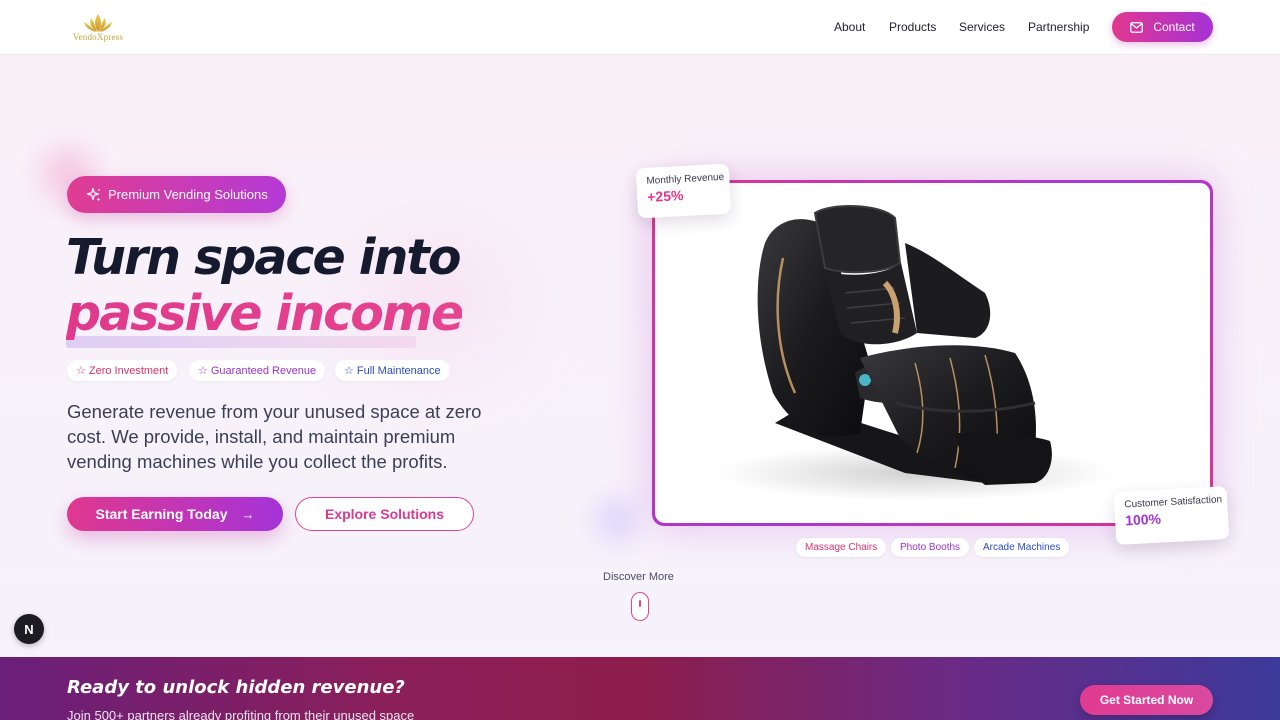 The image size is (1280, 720). I want to click on sparkle-icon, so click(93, 194).